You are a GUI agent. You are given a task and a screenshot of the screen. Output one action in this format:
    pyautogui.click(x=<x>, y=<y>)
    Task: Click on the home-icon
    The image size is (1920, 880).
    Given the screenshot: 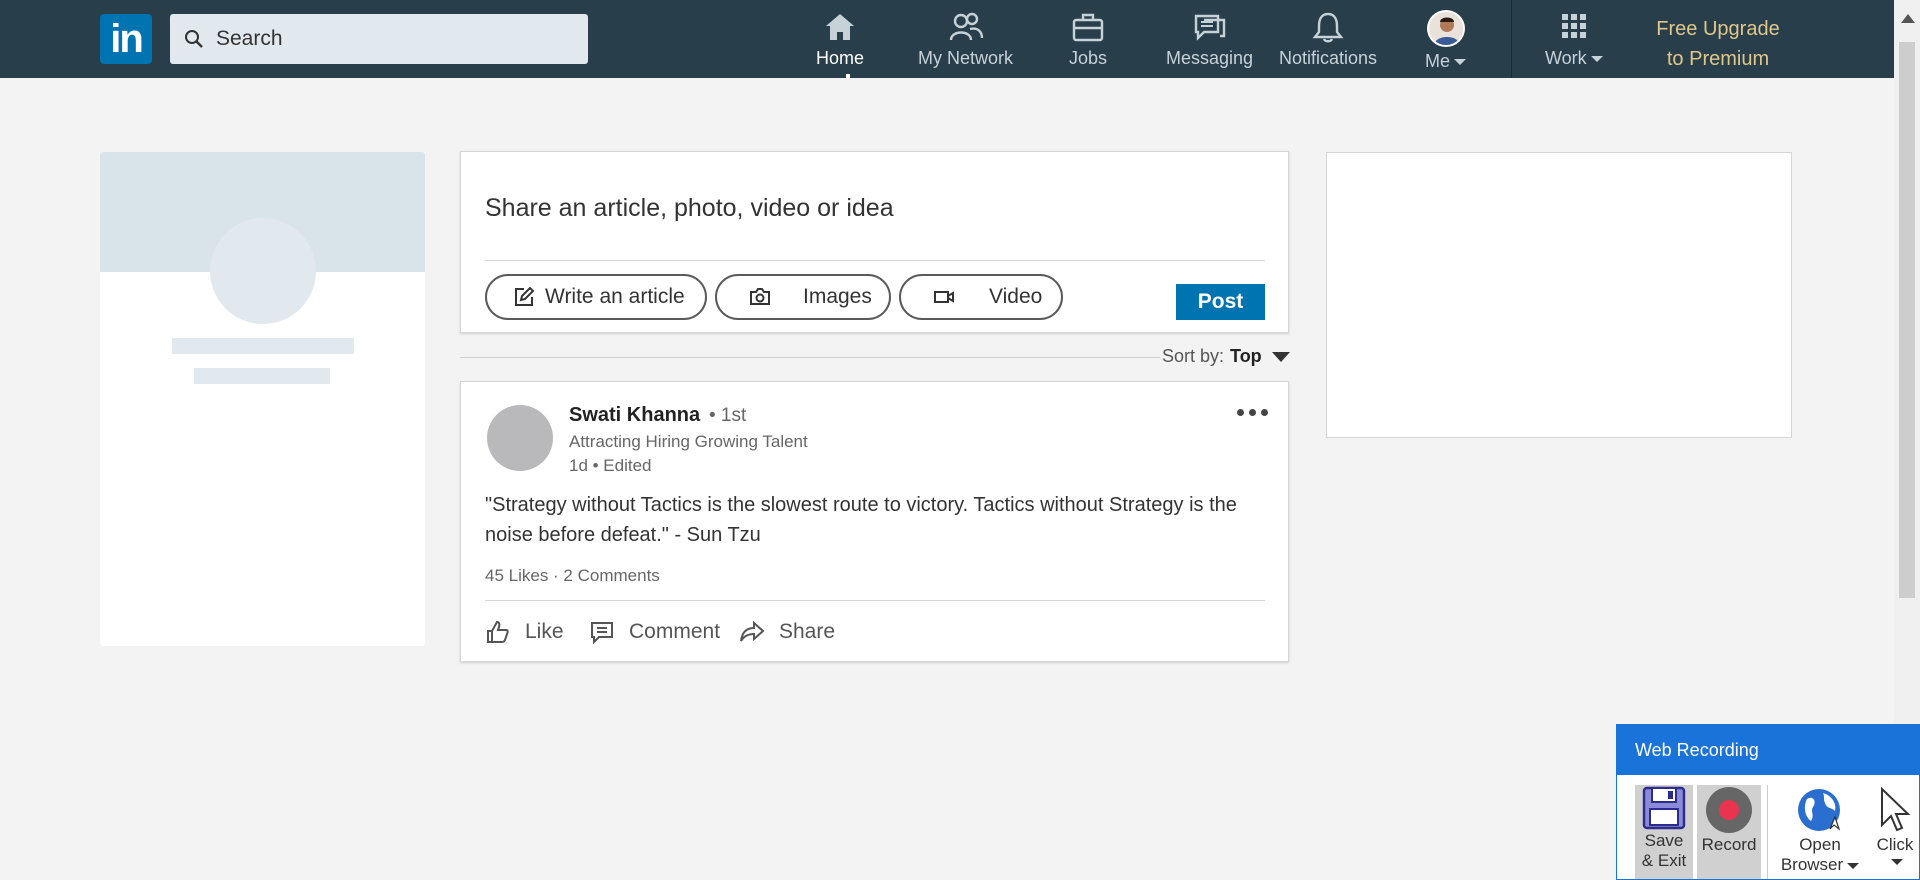 What is the action you would take?
    pyautogui.click(x=840, y=27)
    